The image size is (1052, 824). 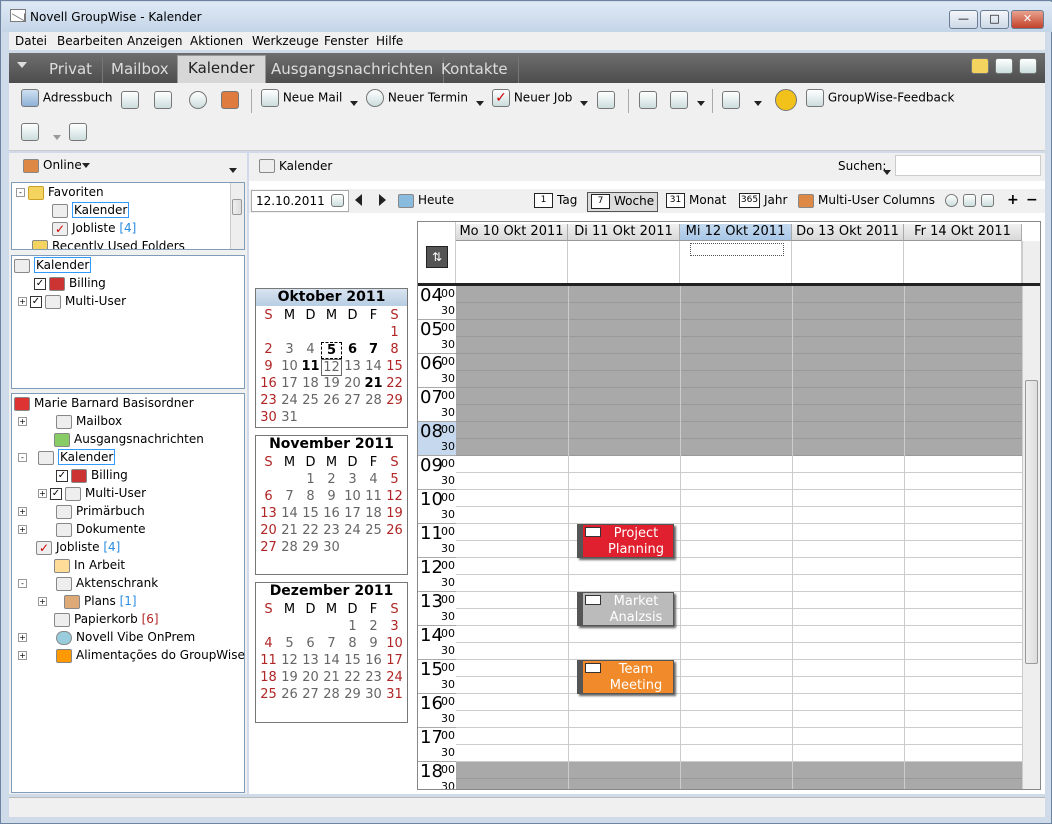 What do you see at coordinates (66, 98) in the screenshot?
I see `address-book-button: Adressbuch` at bounding box center [66, 98].